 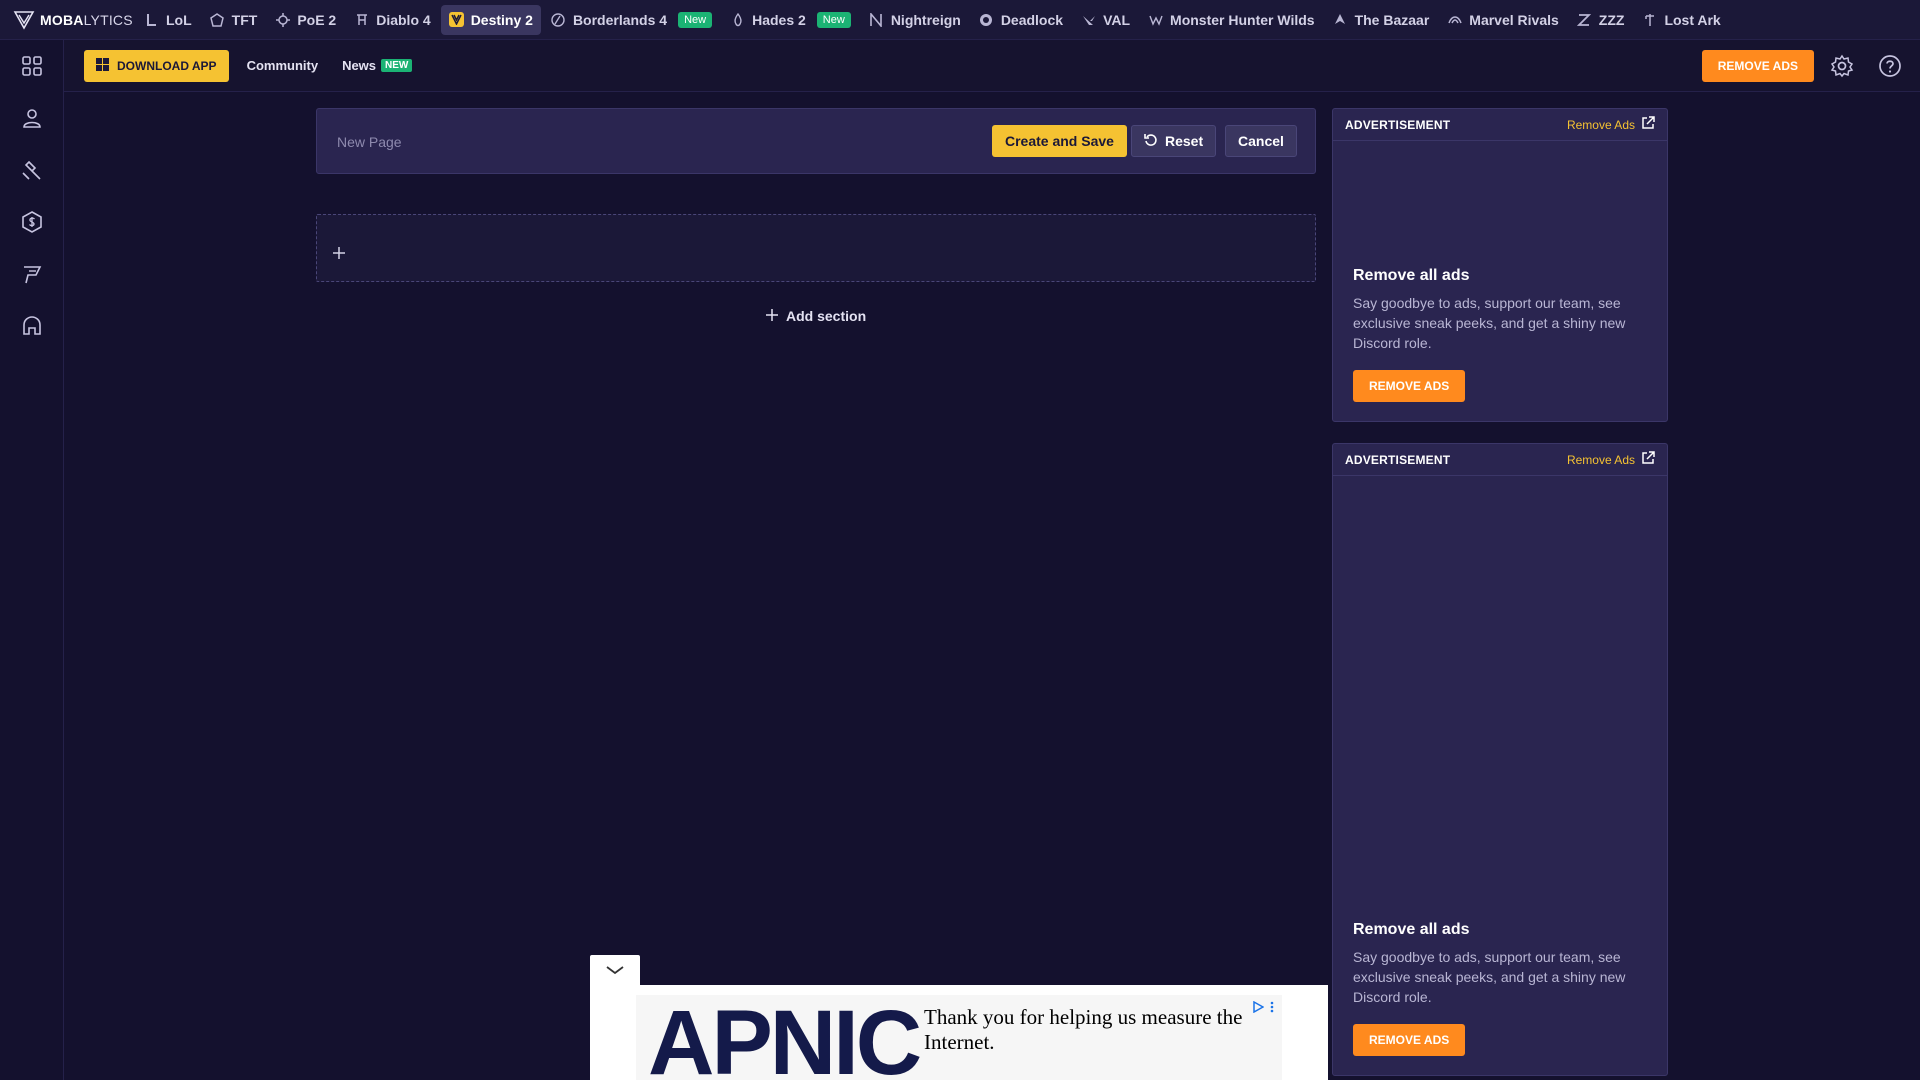 What do you see at coordinates (1649, 19) in the screenshot?
I see `lost-ark-icon` at bounding box center [1649, 19].